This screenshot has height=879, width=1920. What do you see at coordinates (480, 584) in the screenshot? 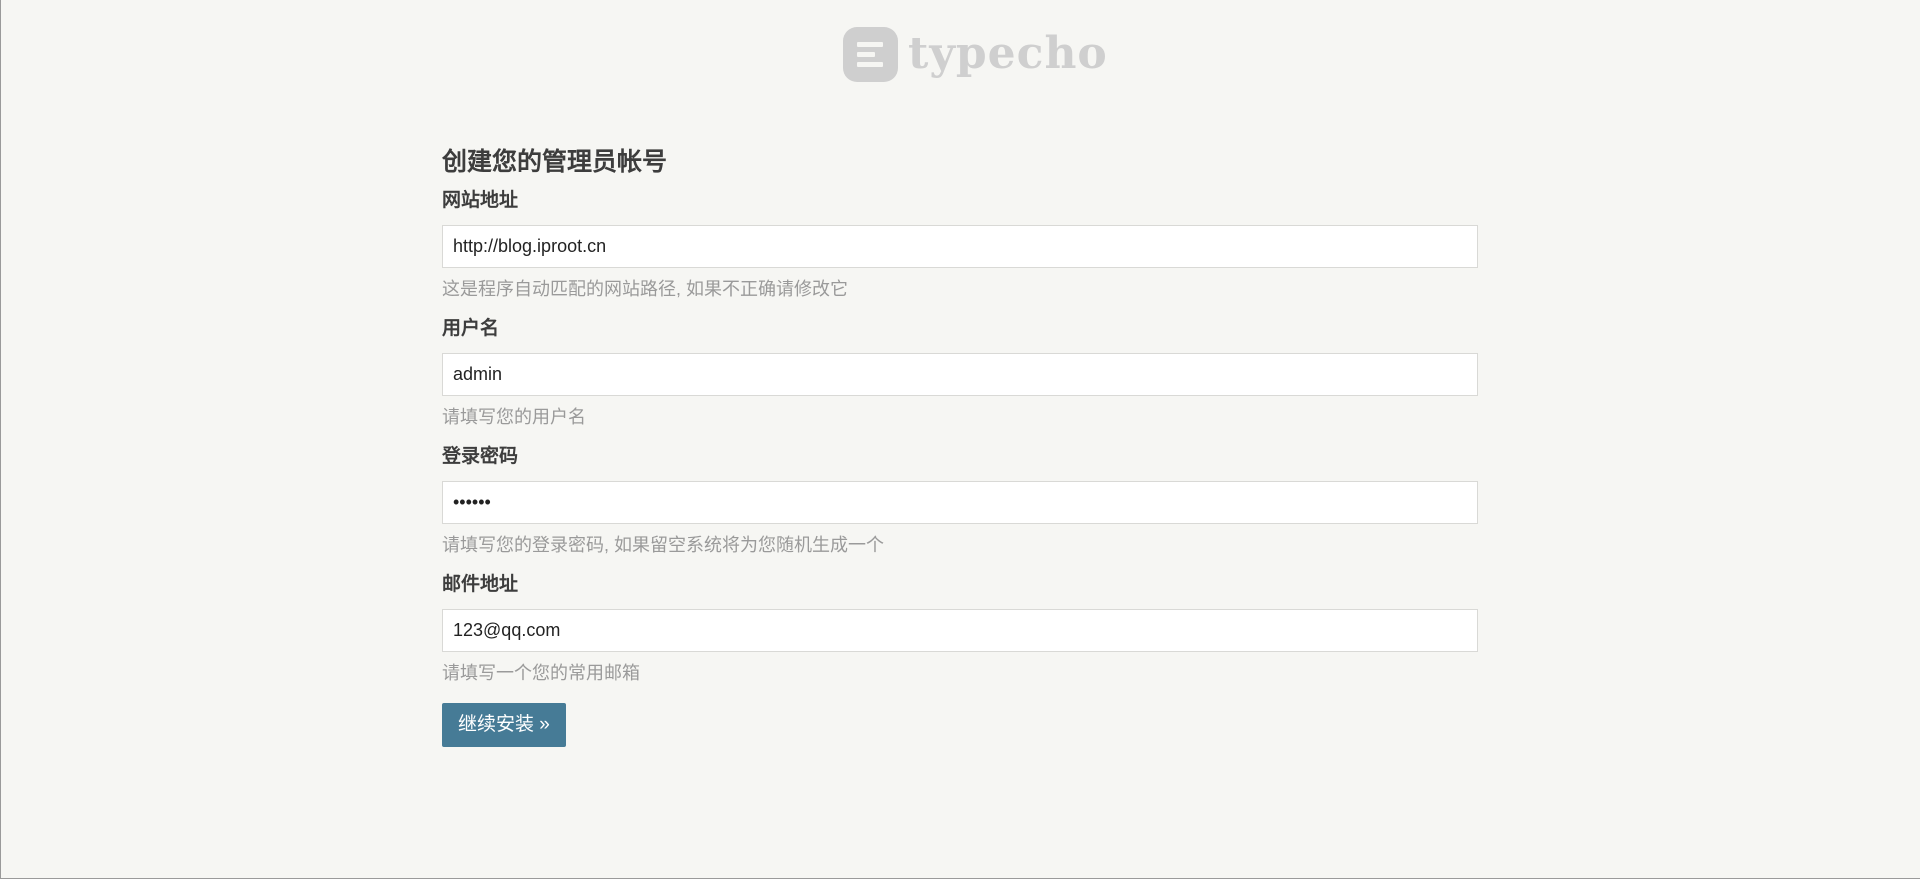
I see `email-label: 邮件地址` at bounding box center [480, 584].